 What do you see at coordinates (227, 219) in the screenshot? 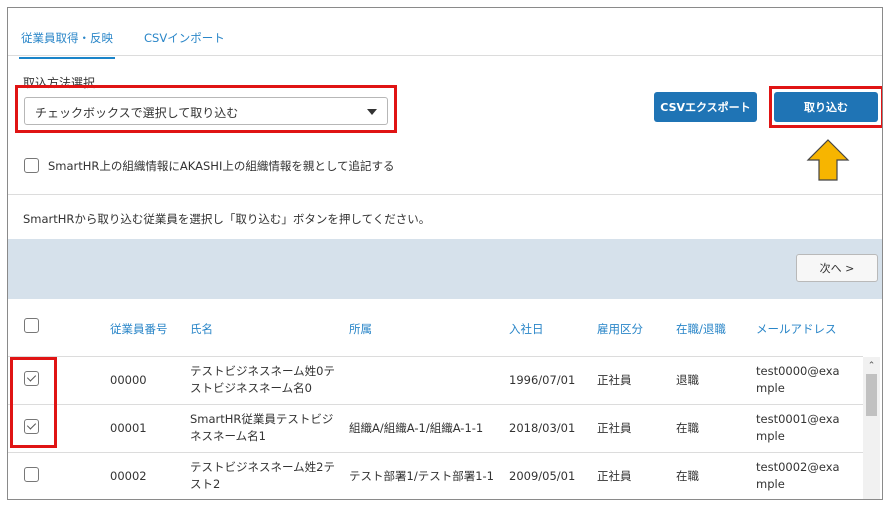
I see `instruction-text: SmartHRから取り込む従業員を選択し「取り込む」ボタンを押してください。` at bounding box center [227, 219].